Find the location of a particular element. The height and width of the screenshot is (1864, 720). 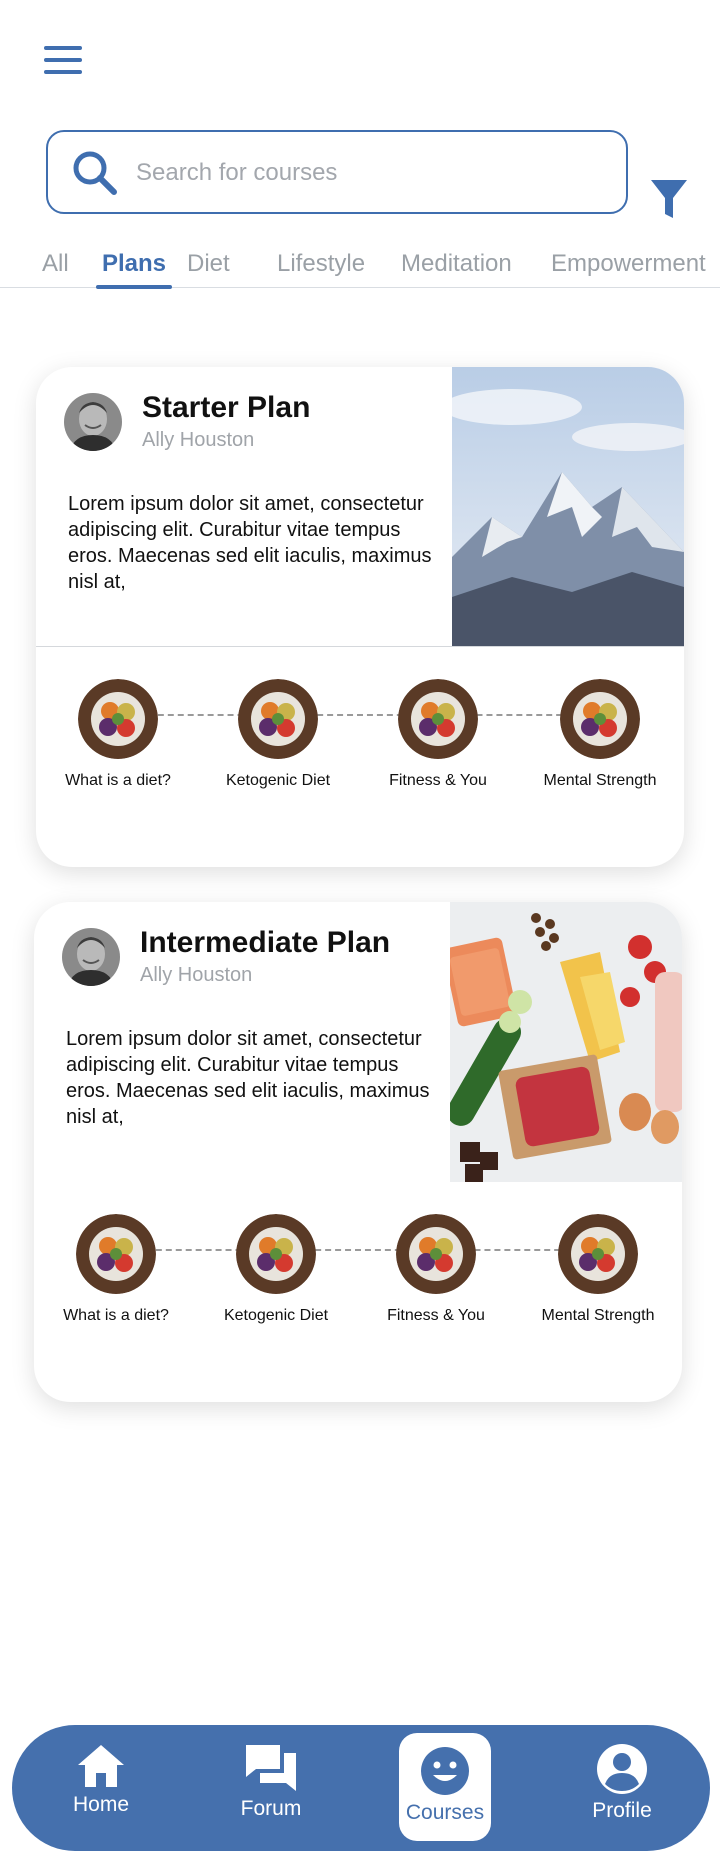

mountain-image is located at coordinates (568, 507).